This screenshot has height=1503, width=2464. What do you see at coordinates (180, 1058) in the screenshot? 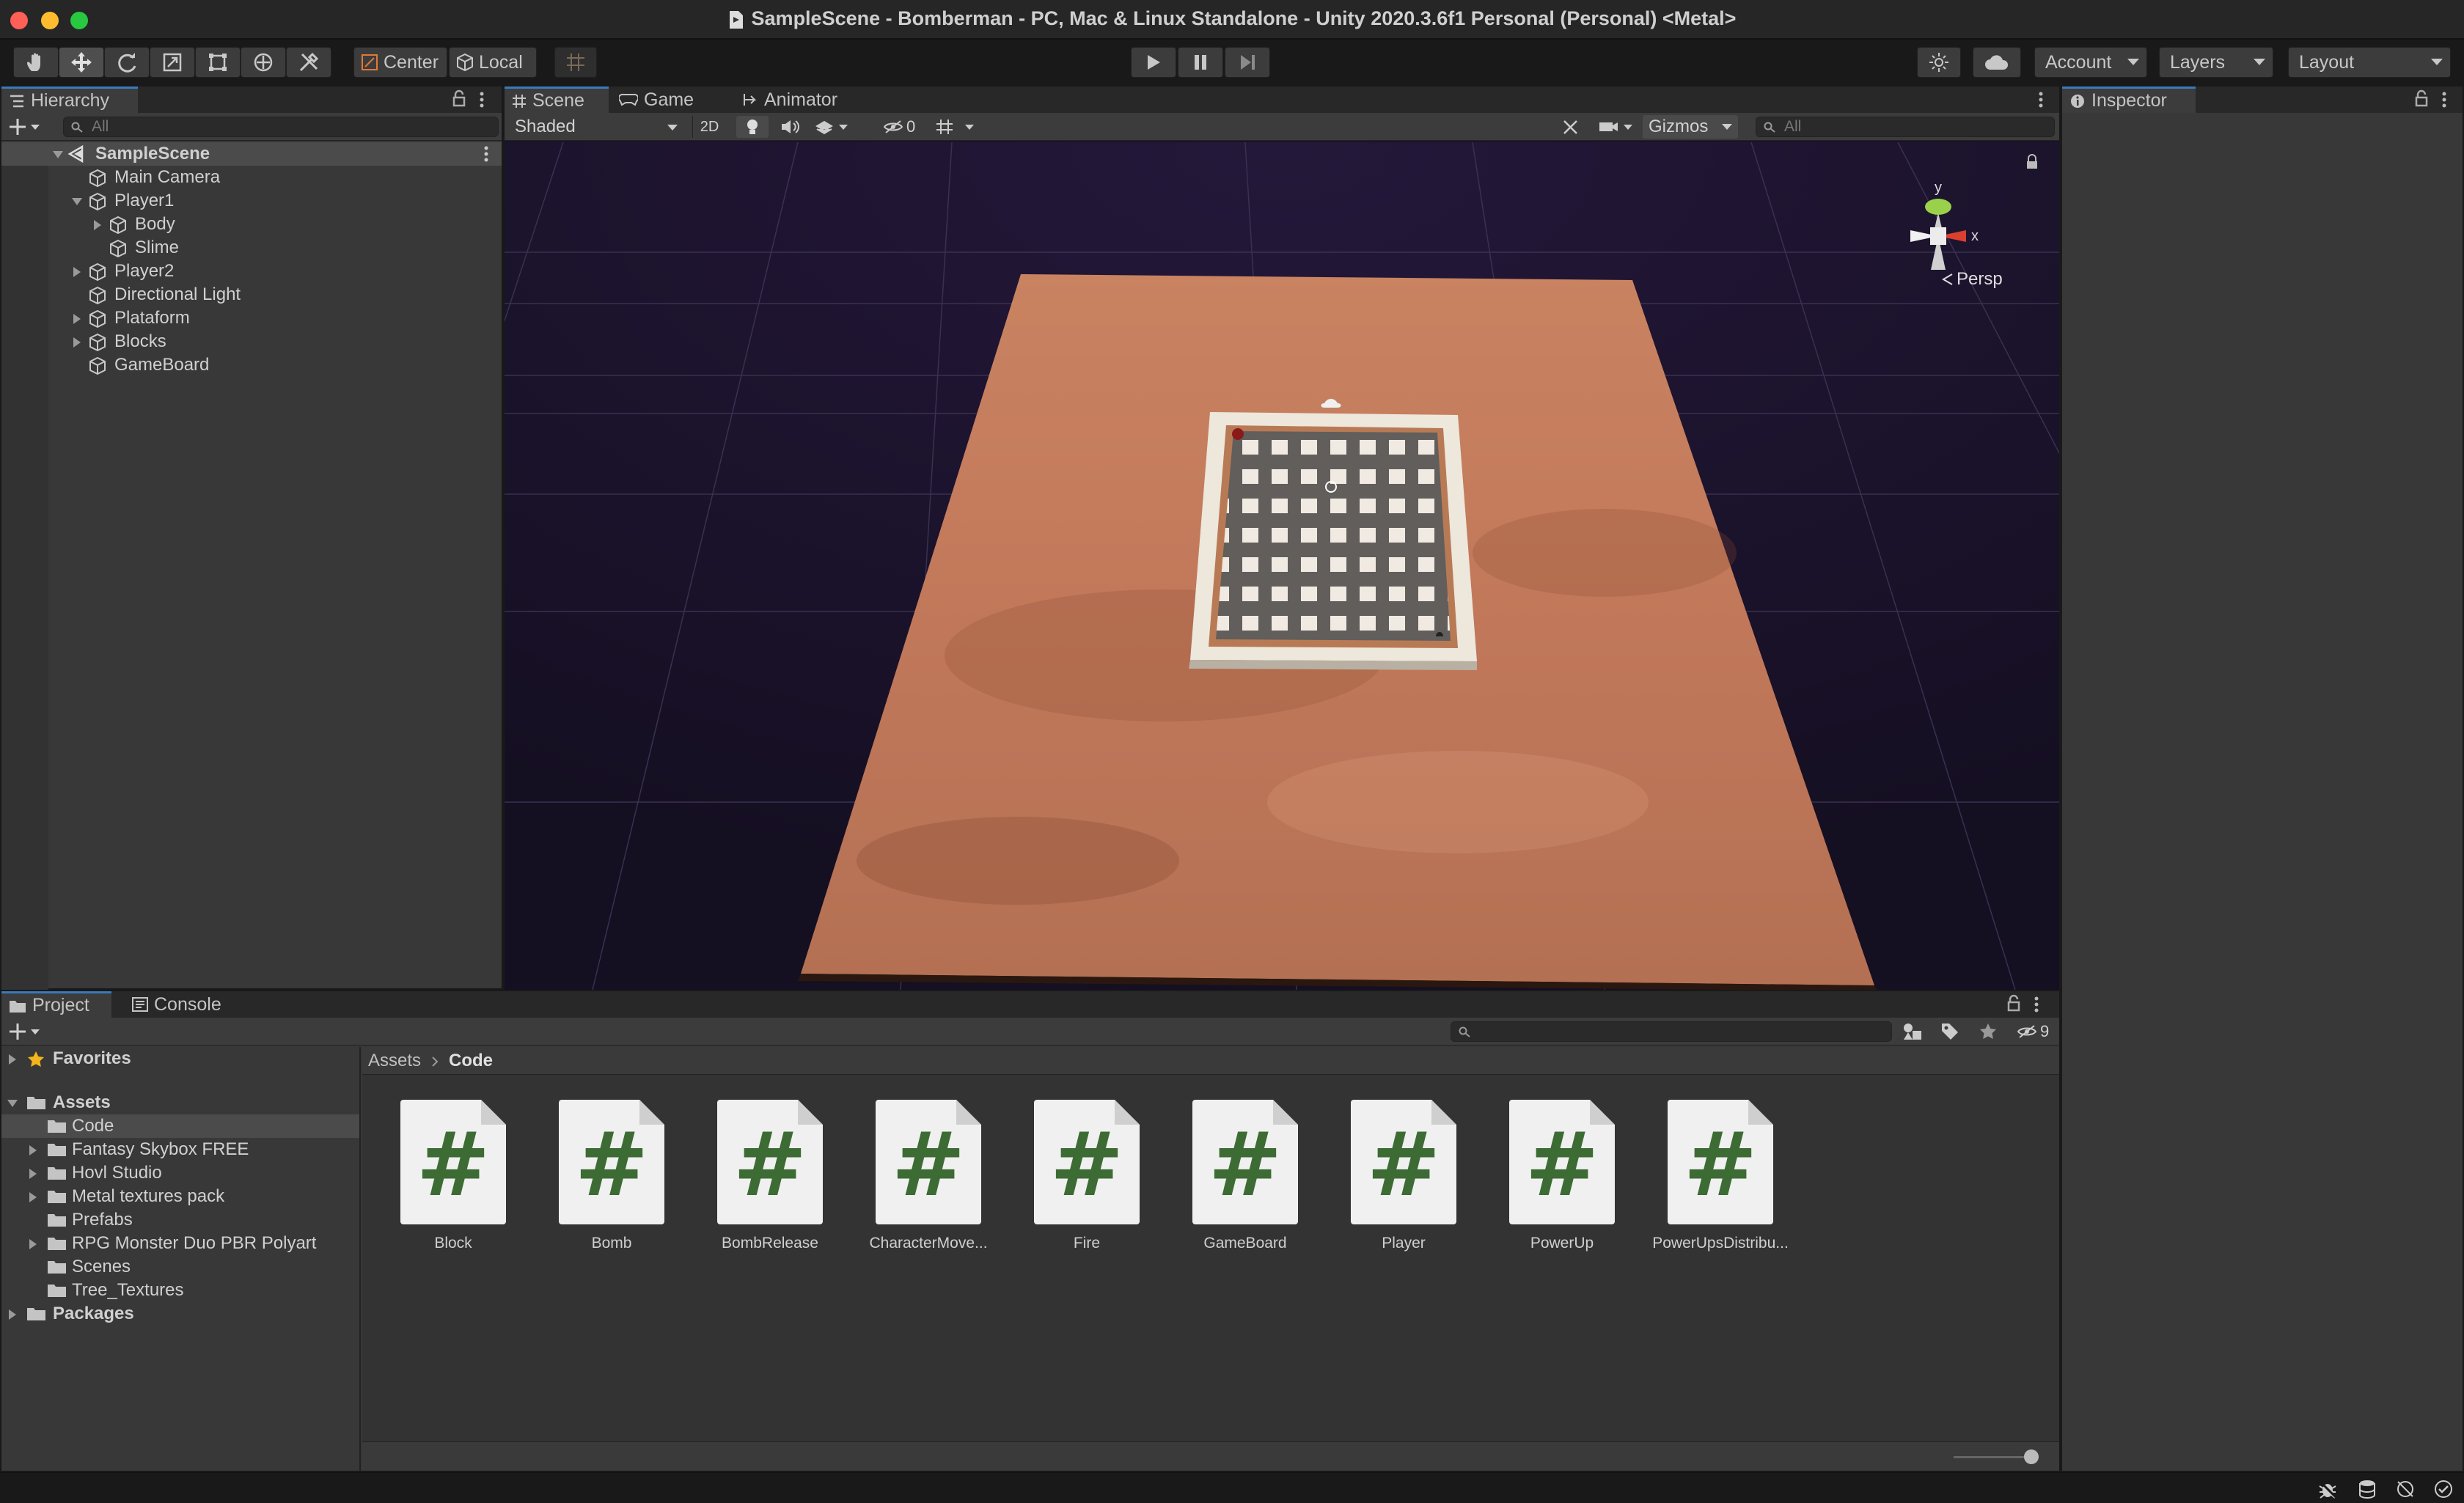
I see `tree-item-favorites: Favorites` at bounding box center [180, 1058].